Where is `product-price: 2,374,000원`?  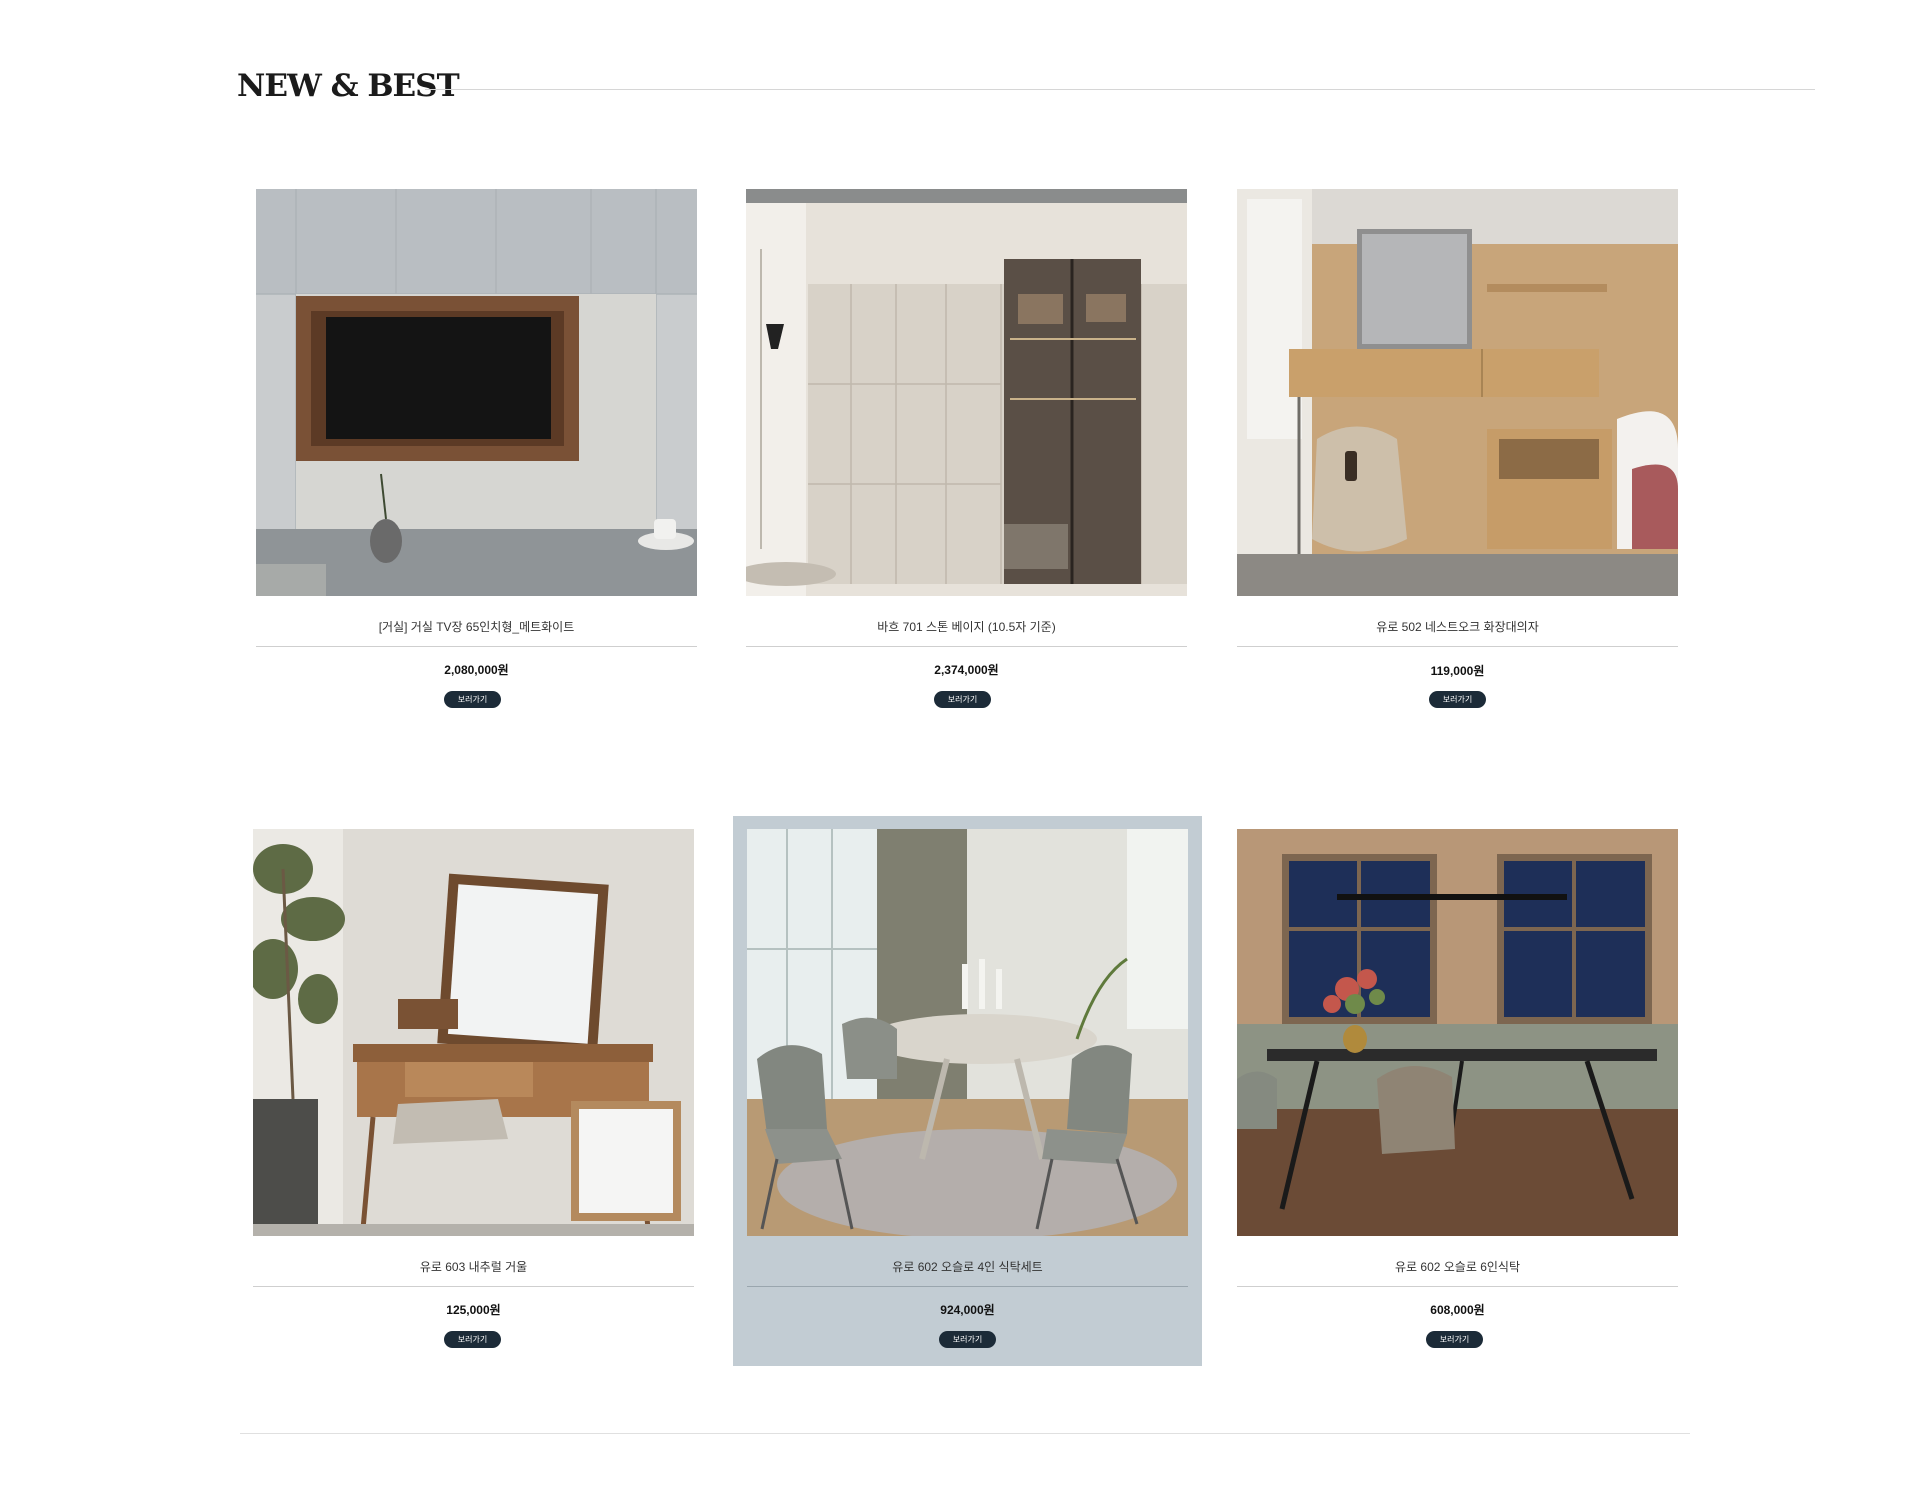 product-price: 2,374,000원 is located at coordinates (966, 670).